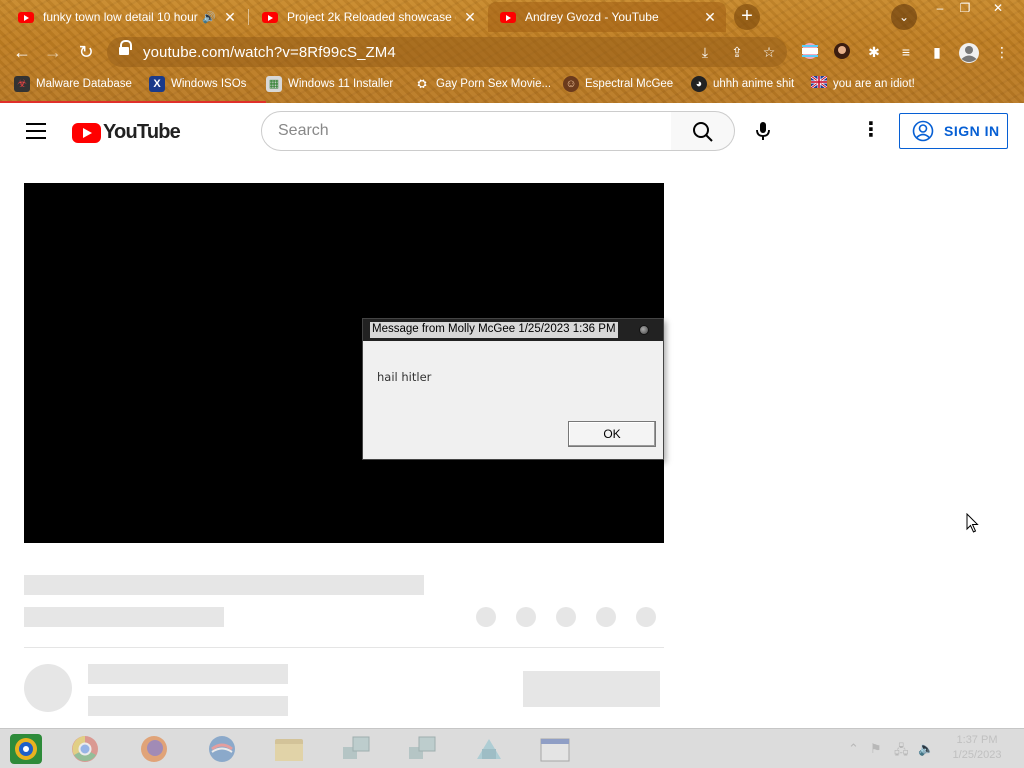  Describe the element at coordinates (972, 523) in the screenshot. I see `mouse-cursor-icon` at that location.